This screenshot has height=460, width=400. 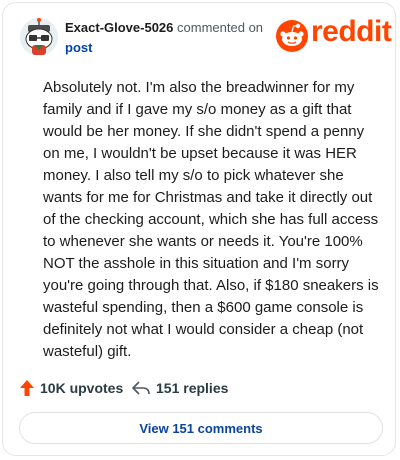 I want to click on author-username: Exact-Glove-5026, so click(x=119, y=27).